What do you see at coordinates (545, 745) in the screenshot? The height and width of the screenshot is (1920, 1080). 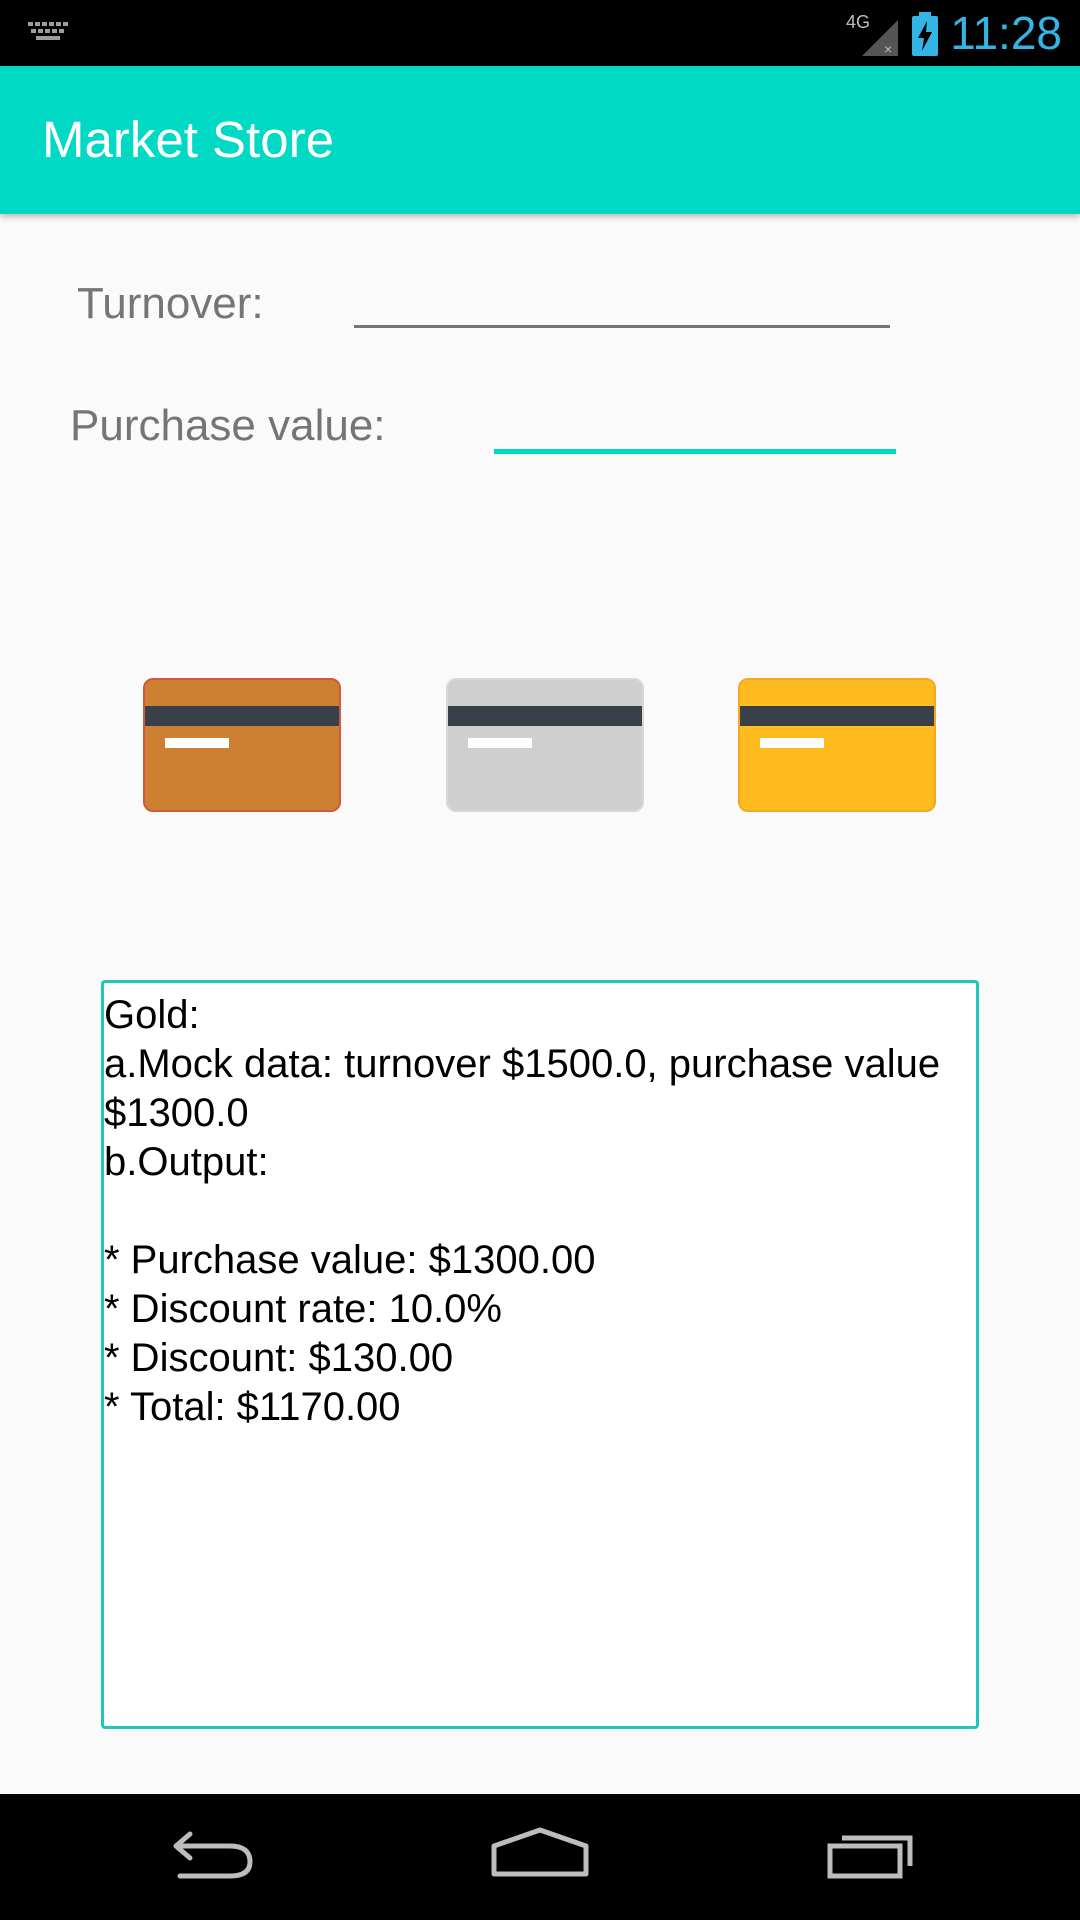 I see `silver-card-button` at bounding box center [545, 745].